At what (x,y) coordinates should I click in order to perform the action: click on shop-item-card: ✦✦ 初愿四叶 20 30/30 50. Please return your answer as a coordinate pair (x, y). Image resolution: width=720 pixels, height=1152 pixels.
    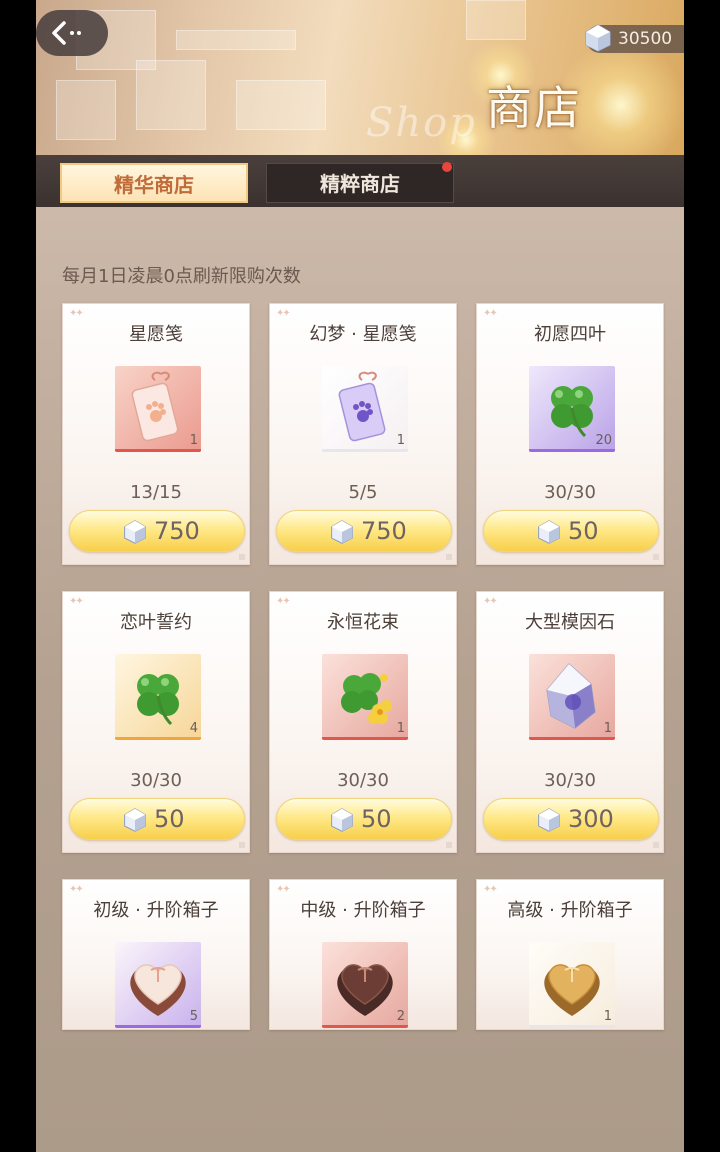
    Looking at the image, I should click on (570, 434).